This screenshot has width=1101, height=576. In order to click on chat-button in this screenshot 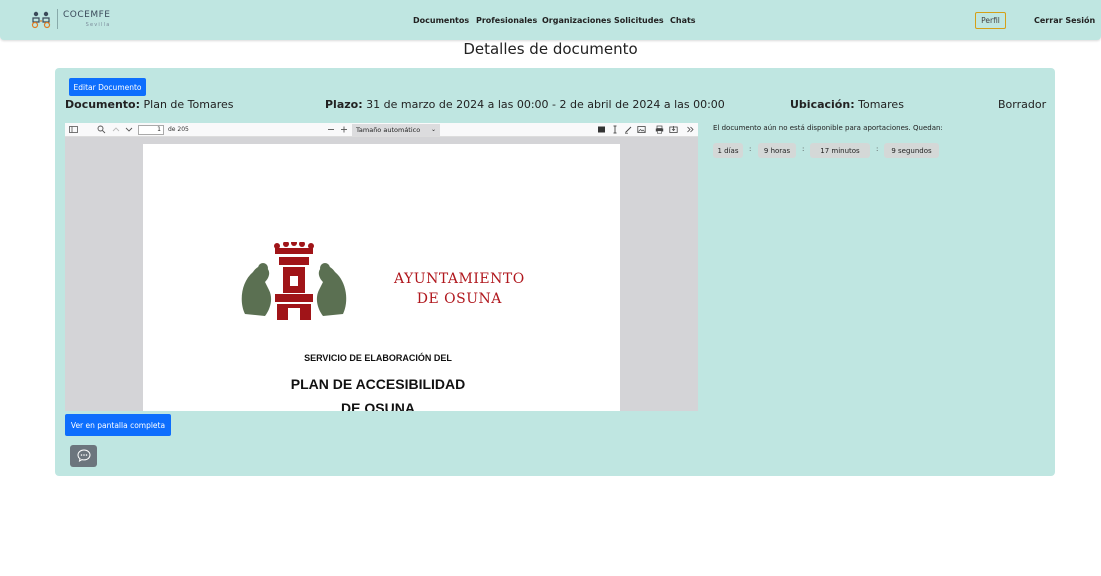, I will do `click(83, 456)`.